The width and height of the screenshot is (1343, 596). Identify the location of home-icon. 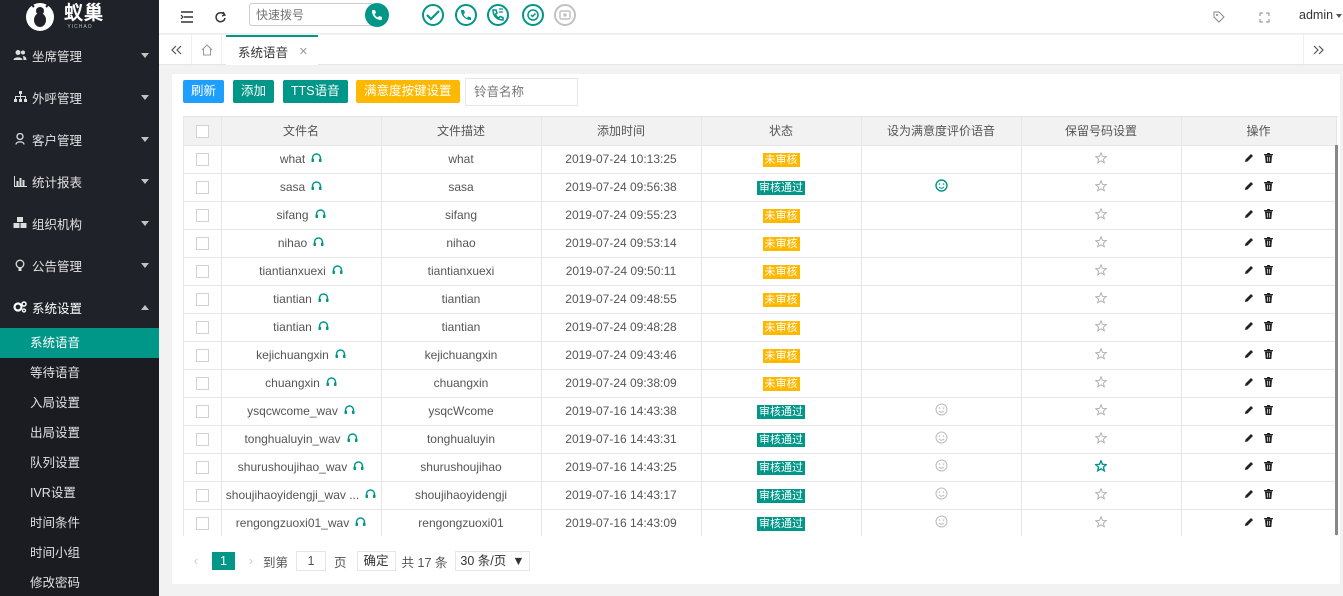
(207, 50).